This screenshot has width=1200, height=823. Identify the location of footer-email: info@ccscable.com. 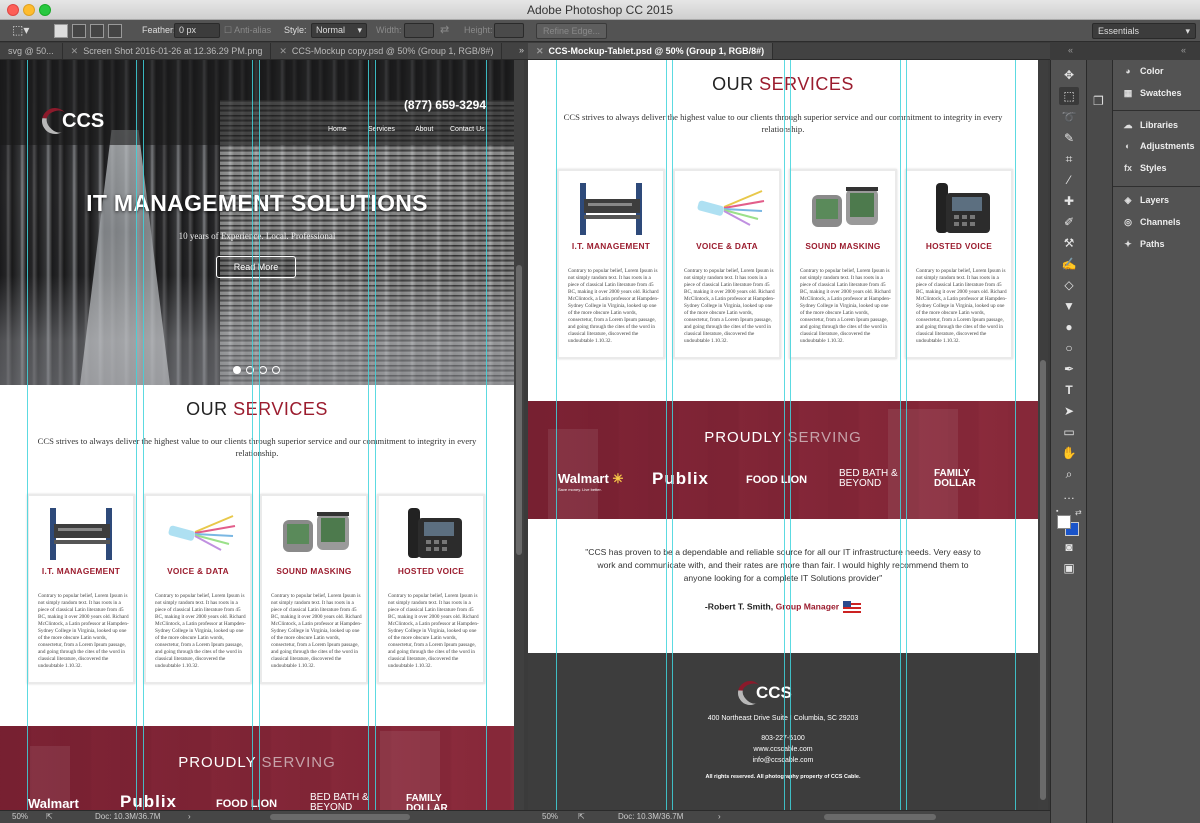
(783, 760).